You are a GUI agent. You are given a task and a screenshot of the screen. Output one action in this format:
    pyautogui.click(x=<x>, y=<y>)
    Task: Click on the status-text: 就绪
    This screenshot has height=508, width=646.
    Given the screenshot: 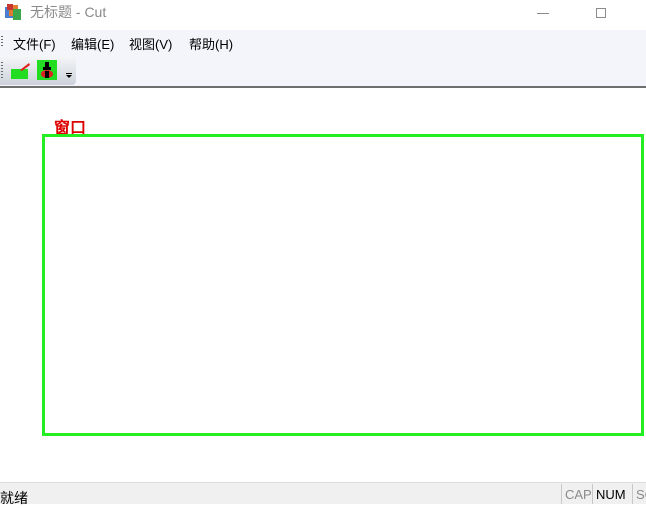 What is the action you would take?
    pyautogui.click(x=14, y=498)
    